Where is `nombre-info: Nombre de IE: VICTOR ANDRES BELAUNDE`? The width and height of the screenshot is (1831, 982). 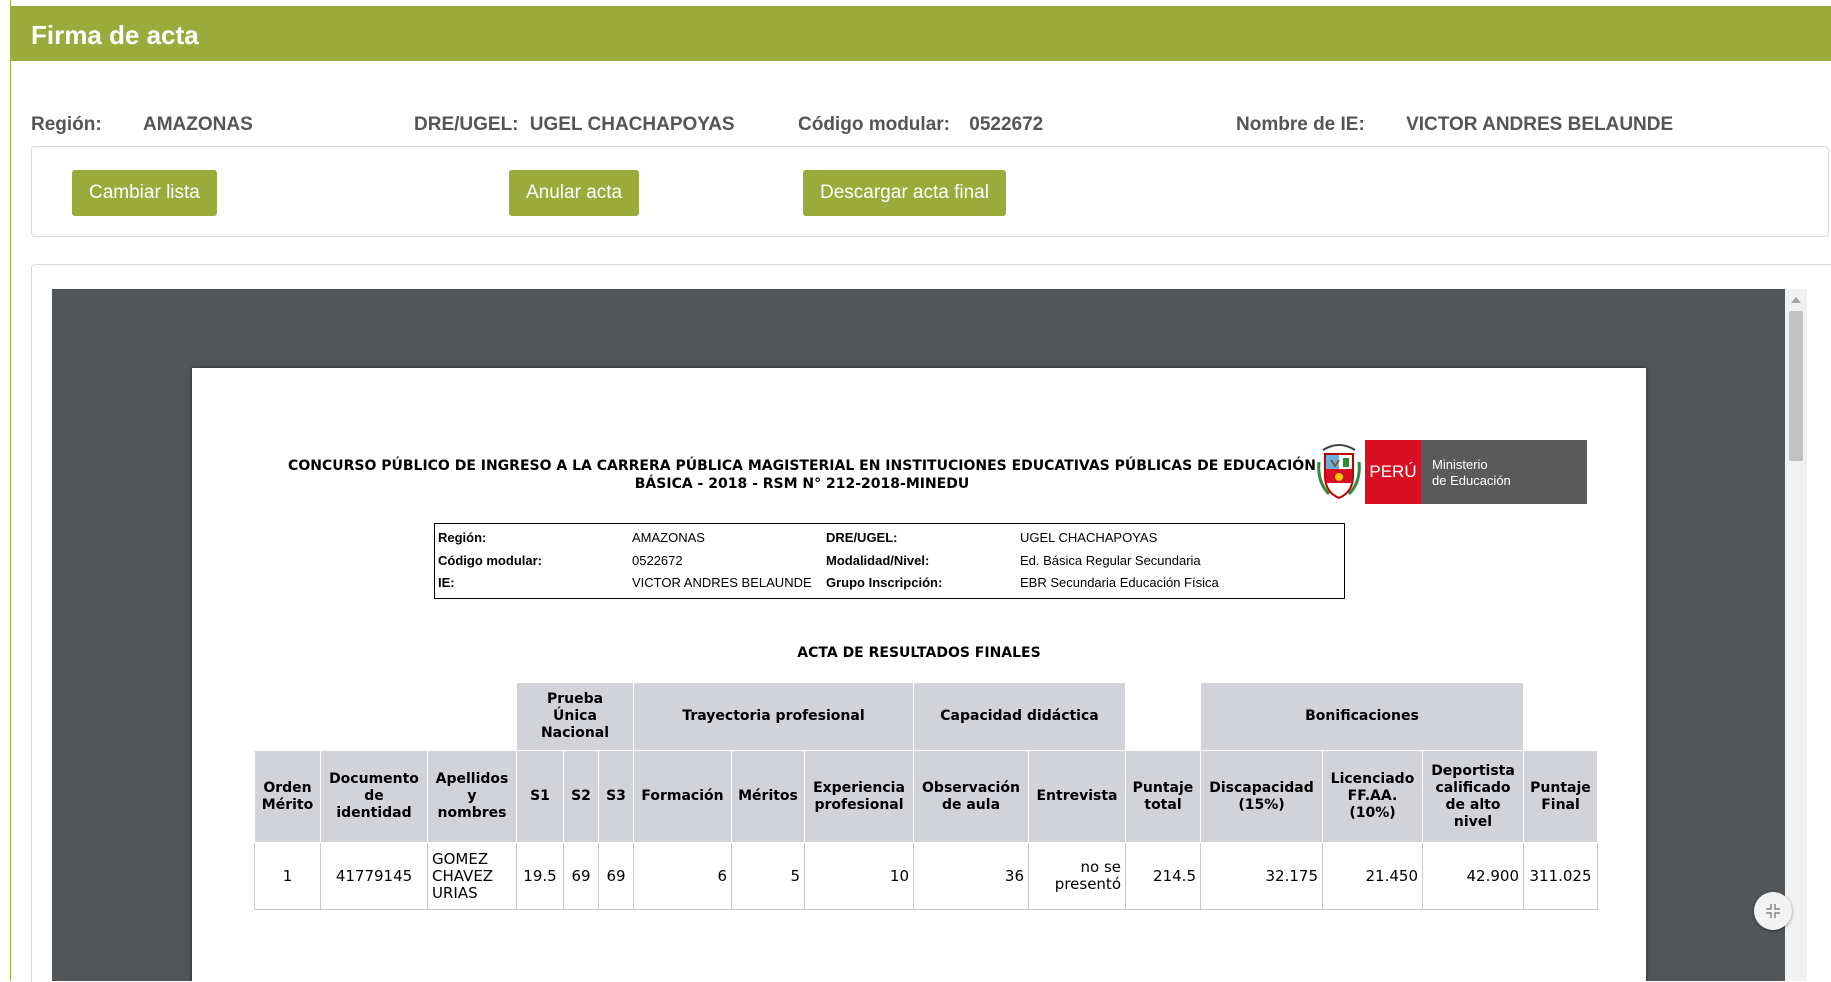
nombre-info: Nombre de IE: VICTOR ANDRES BELAUNDE is located at coordinates (1454, 125).